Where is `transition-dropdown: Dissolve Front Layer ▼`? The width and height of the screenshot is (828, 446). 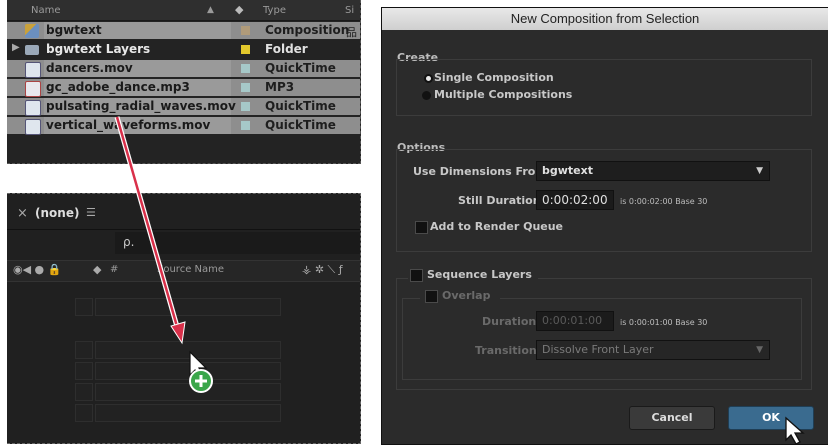
transition-dropdown: Dissolve Front Layer ▼ is located at coordinates (653, 350).